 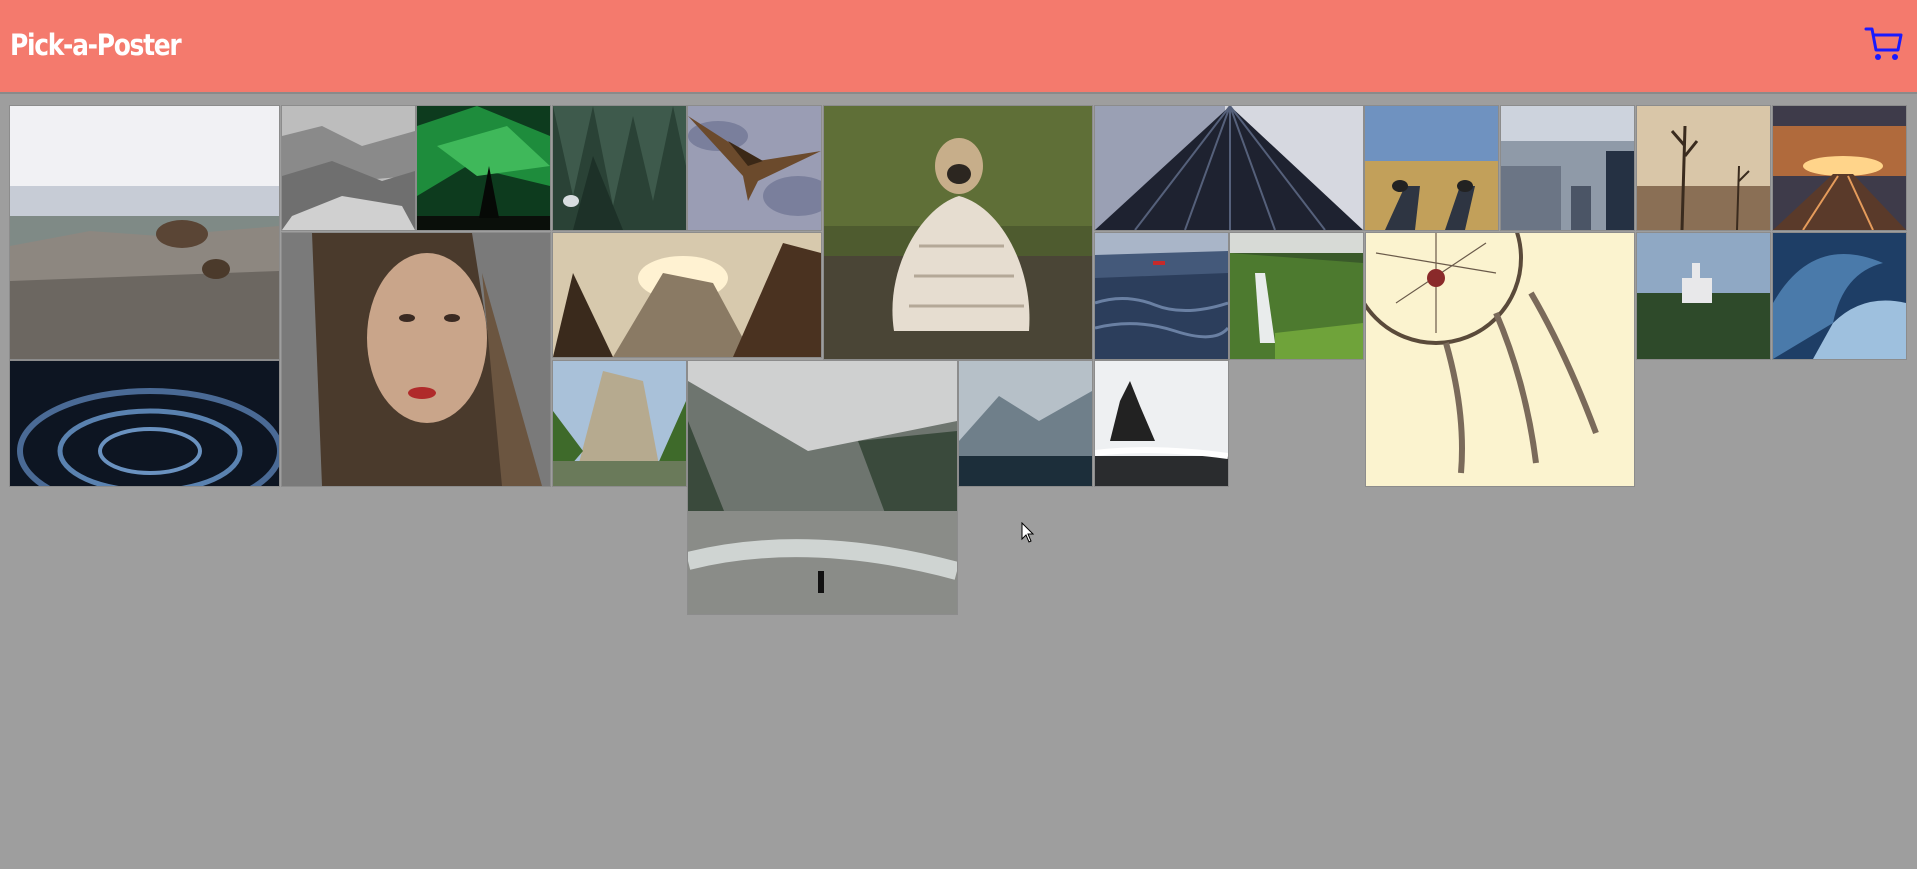 What do you see at coordinates (483, 168) in the screenshot?
I see `poster-northern-lights-tree` at bounding box center [483, 168].